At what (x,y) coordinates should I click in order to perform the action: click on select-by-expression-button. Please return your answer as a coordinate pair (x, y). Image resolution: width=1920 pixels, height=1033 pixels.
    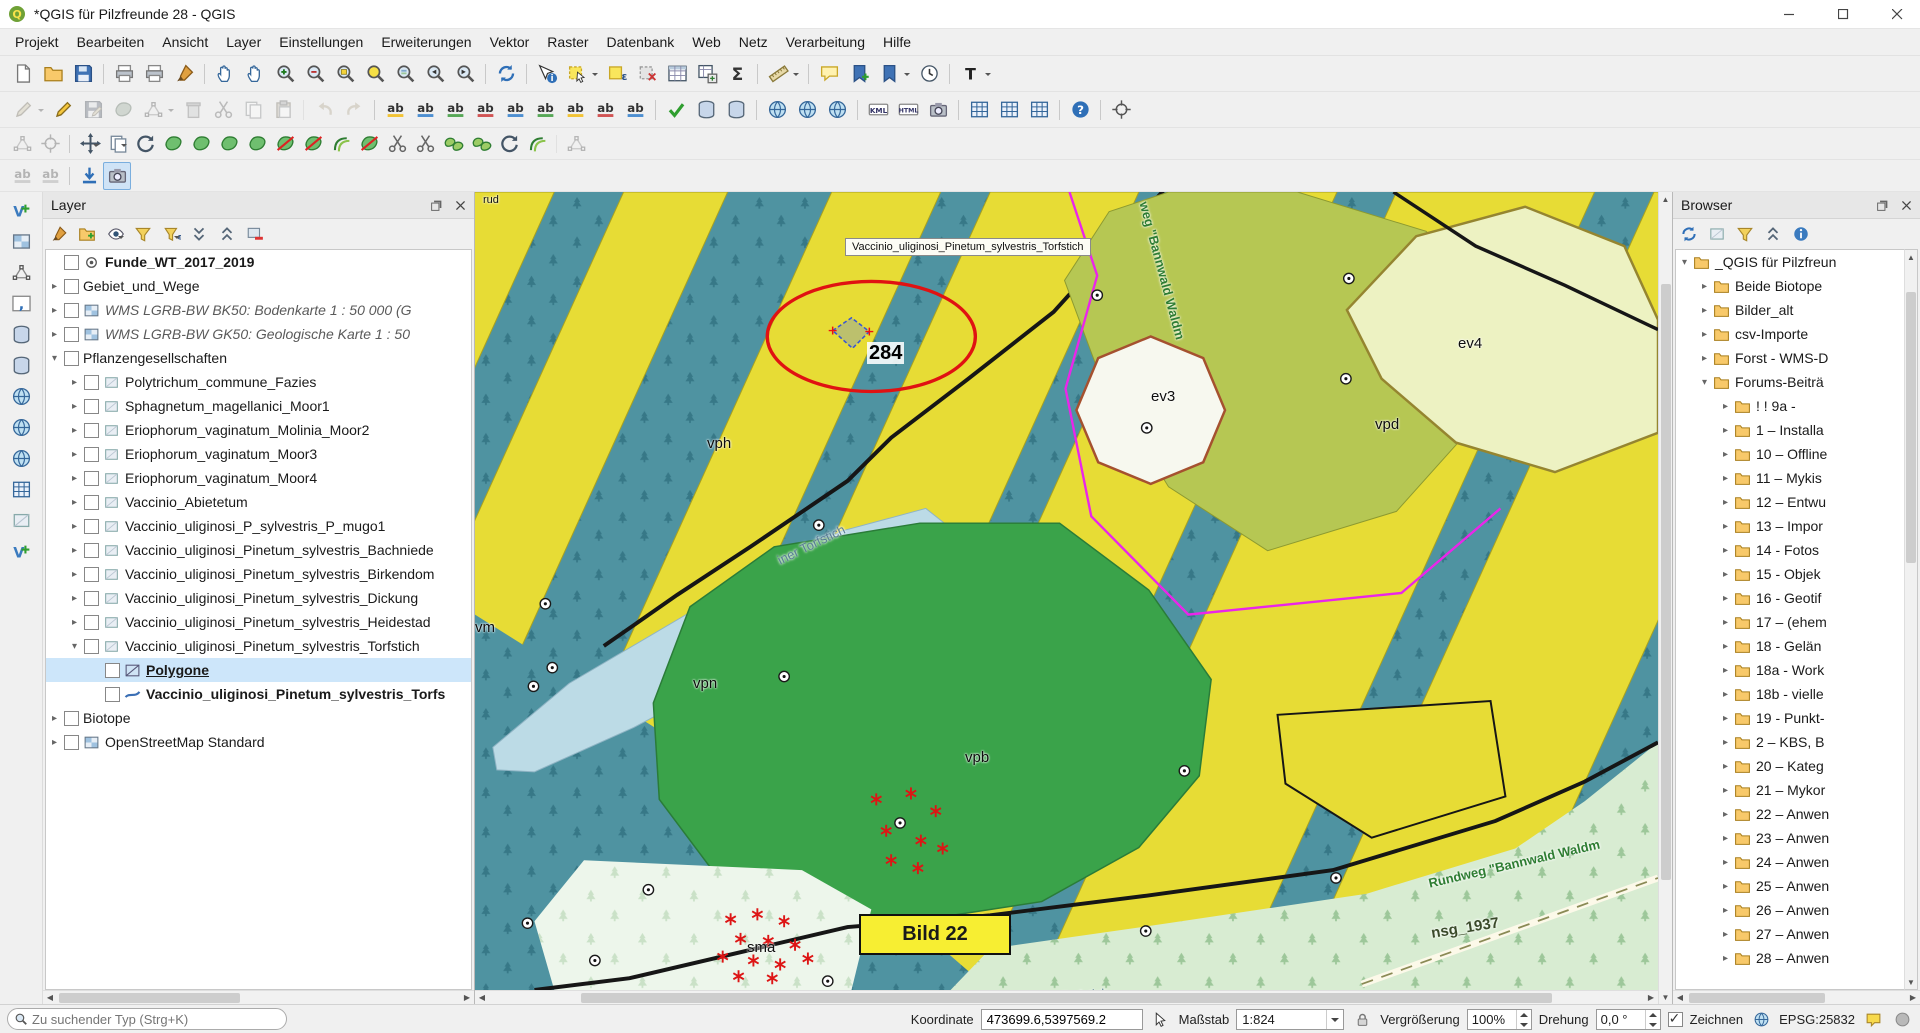
    Looking at the image, I should click on (617, 74).